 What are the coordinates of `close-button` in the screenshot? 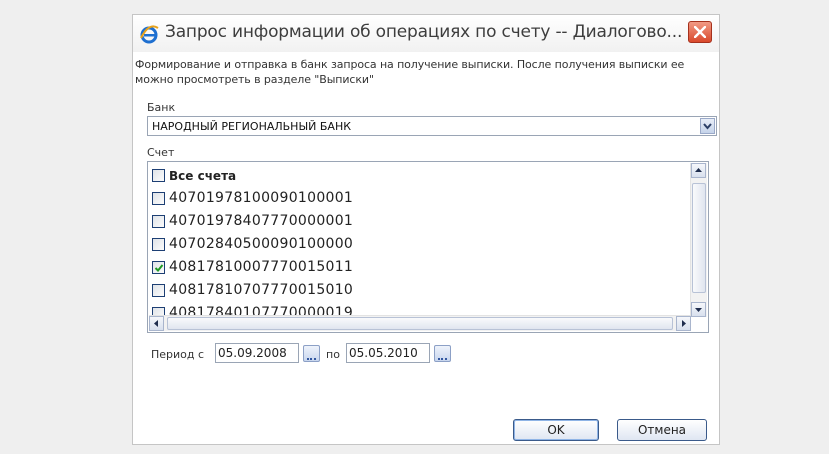 It's located at (700, 32).